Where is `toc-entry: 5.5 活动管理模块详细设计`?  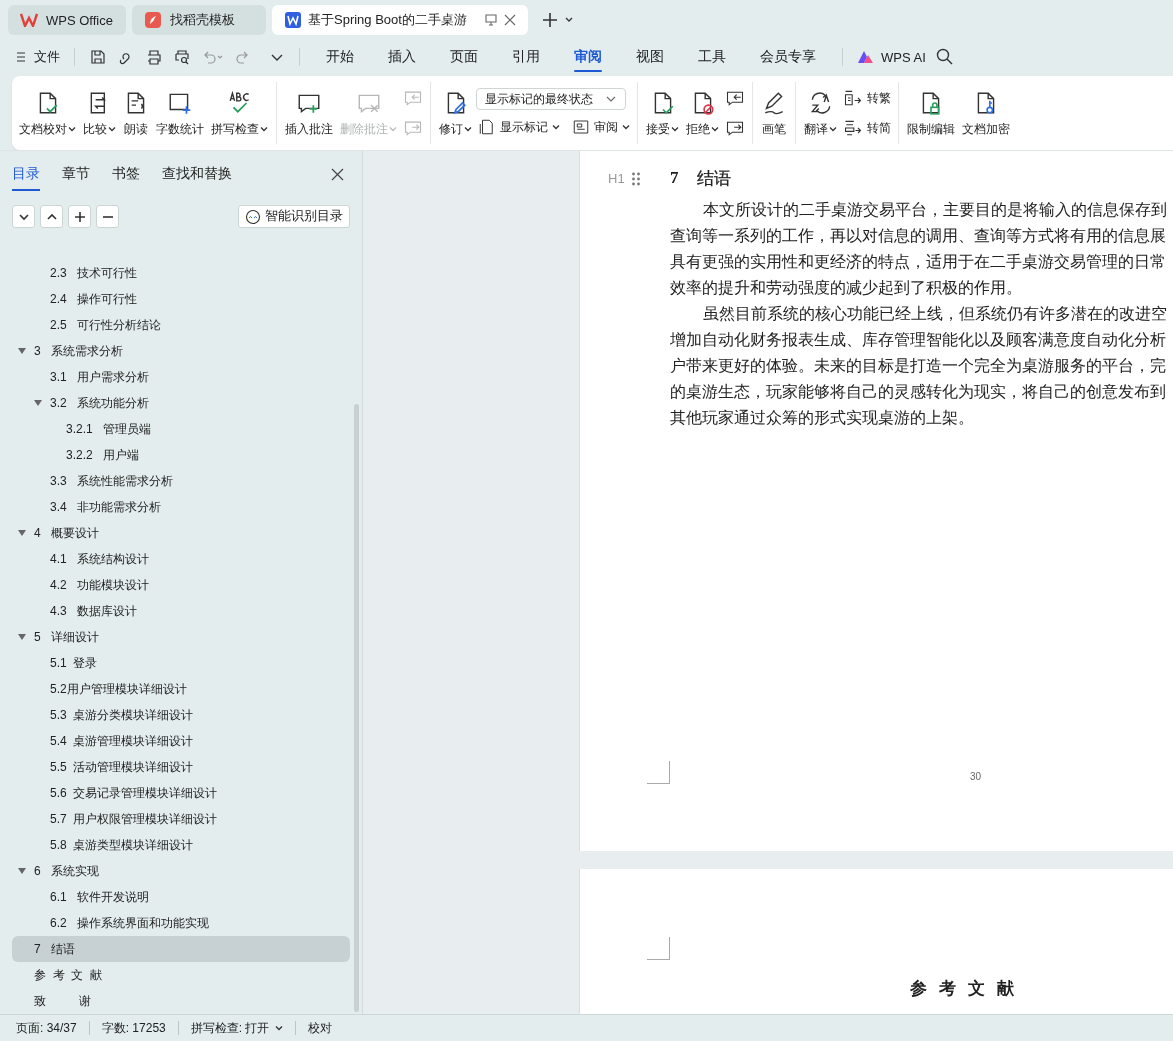 toc-entry: 5.5 活动管理模块详细设计 is located at coordinates (181, 767).